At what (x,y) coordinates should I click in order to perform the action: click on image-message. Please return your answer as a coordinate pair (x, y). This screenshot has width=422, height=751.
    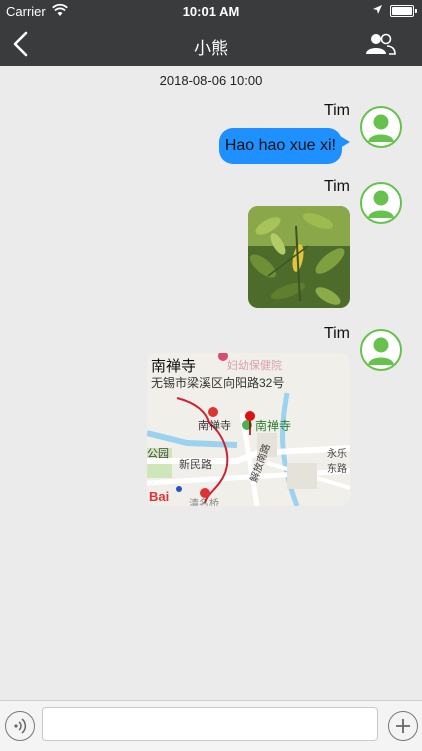
    Looking at the image, I should click on (299, 257).